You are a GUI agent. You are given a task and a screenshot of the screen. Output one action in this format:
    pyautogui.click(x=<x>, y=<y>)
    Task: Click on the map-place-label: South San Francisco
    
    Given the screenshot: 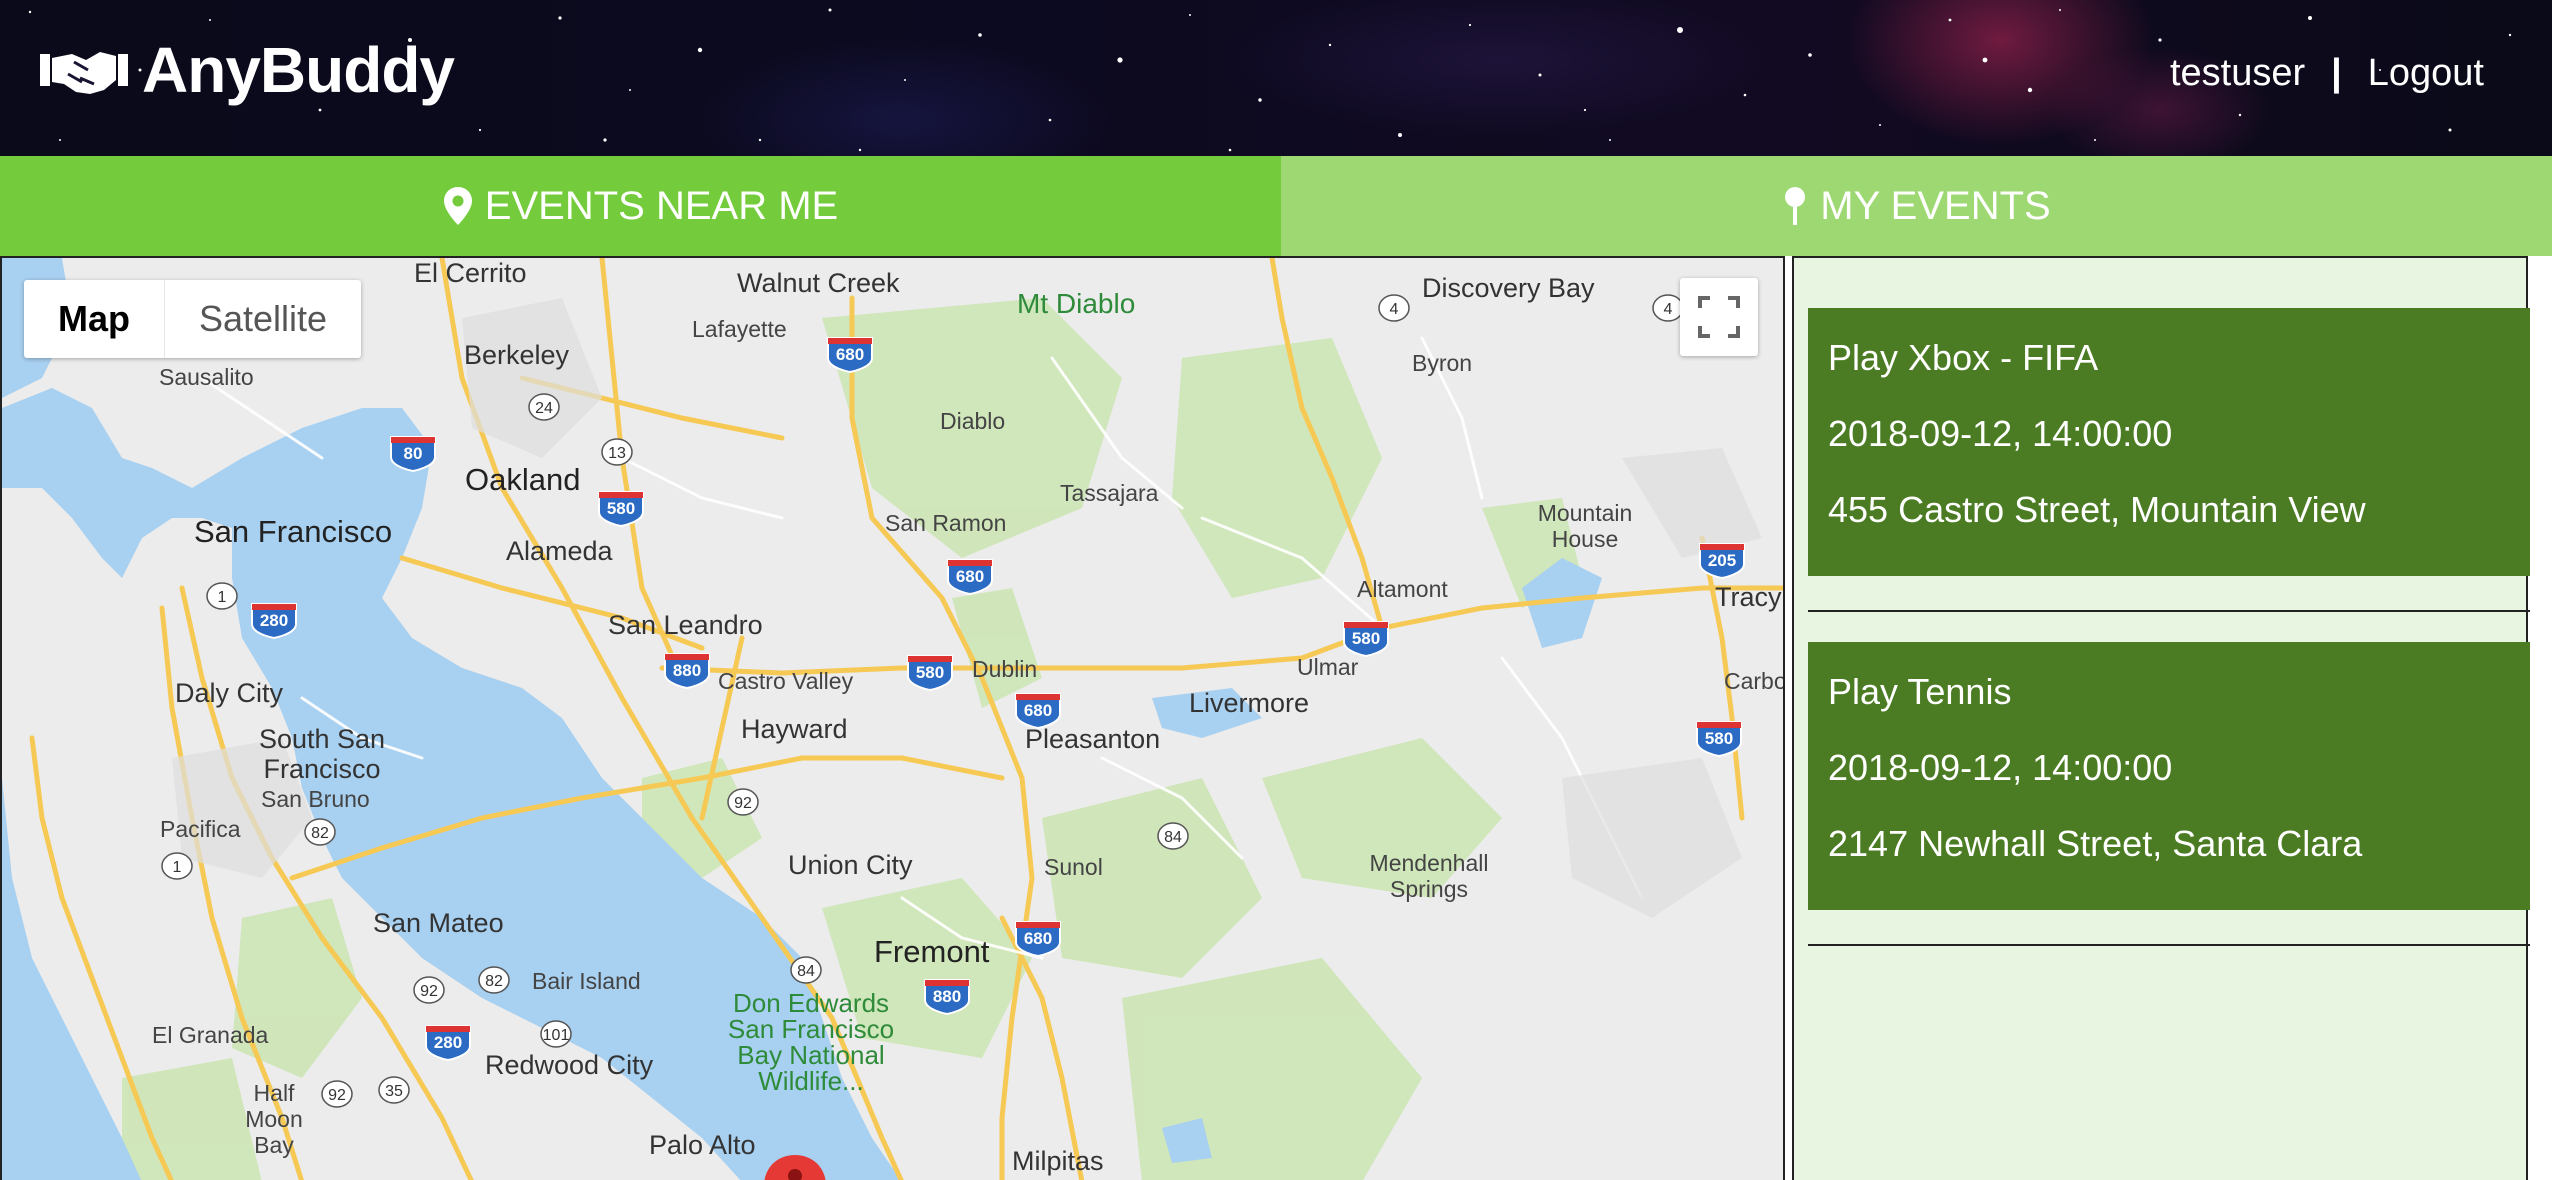 What is the action you would take?
    pyautogui.click(x=322, y=754)
    